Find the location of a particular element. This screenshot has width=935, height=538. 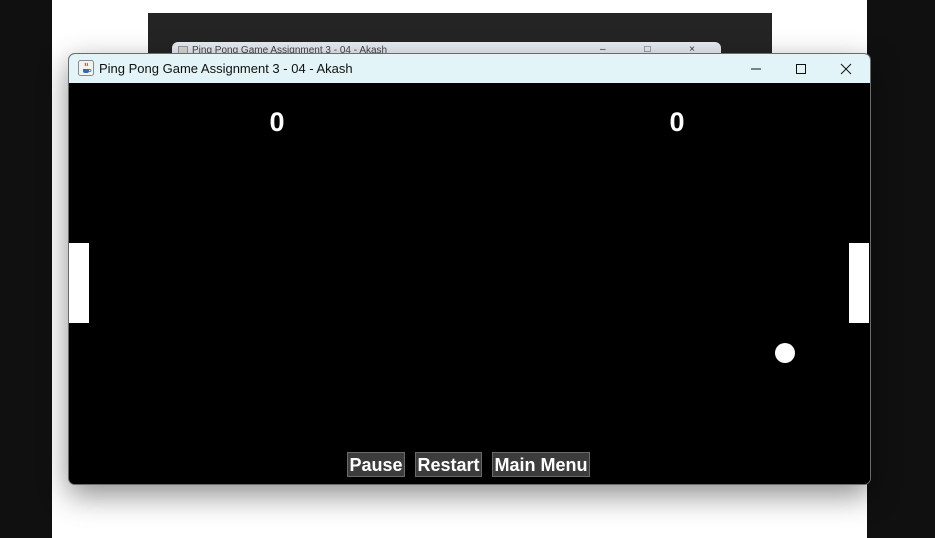

left-paddle is located at coordinates (79, 283).